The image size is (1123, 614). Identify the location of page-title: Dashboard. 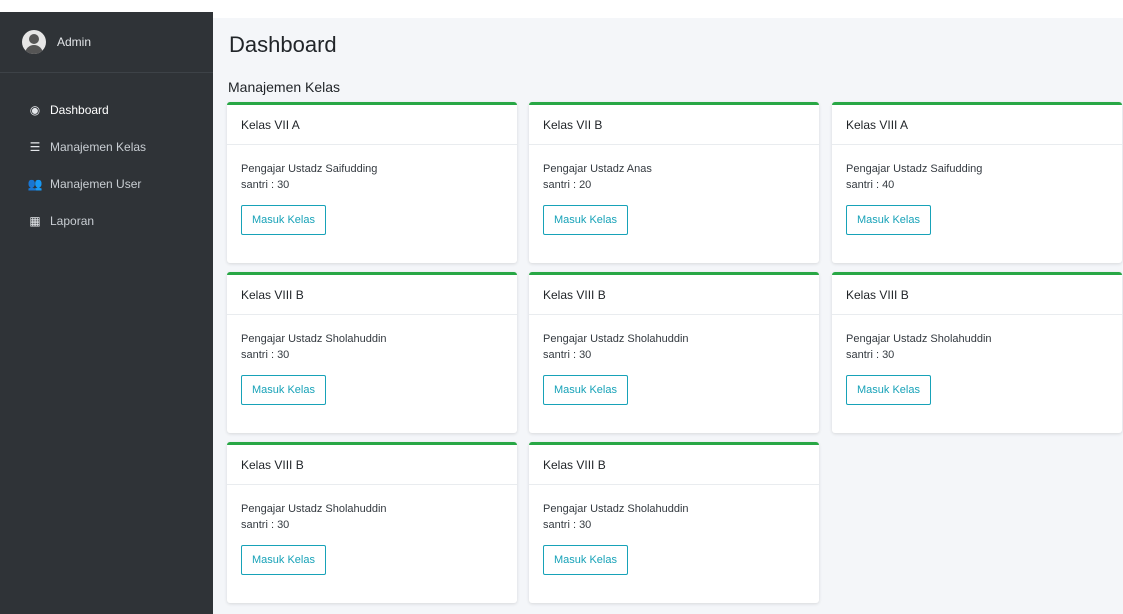
(283, 44).